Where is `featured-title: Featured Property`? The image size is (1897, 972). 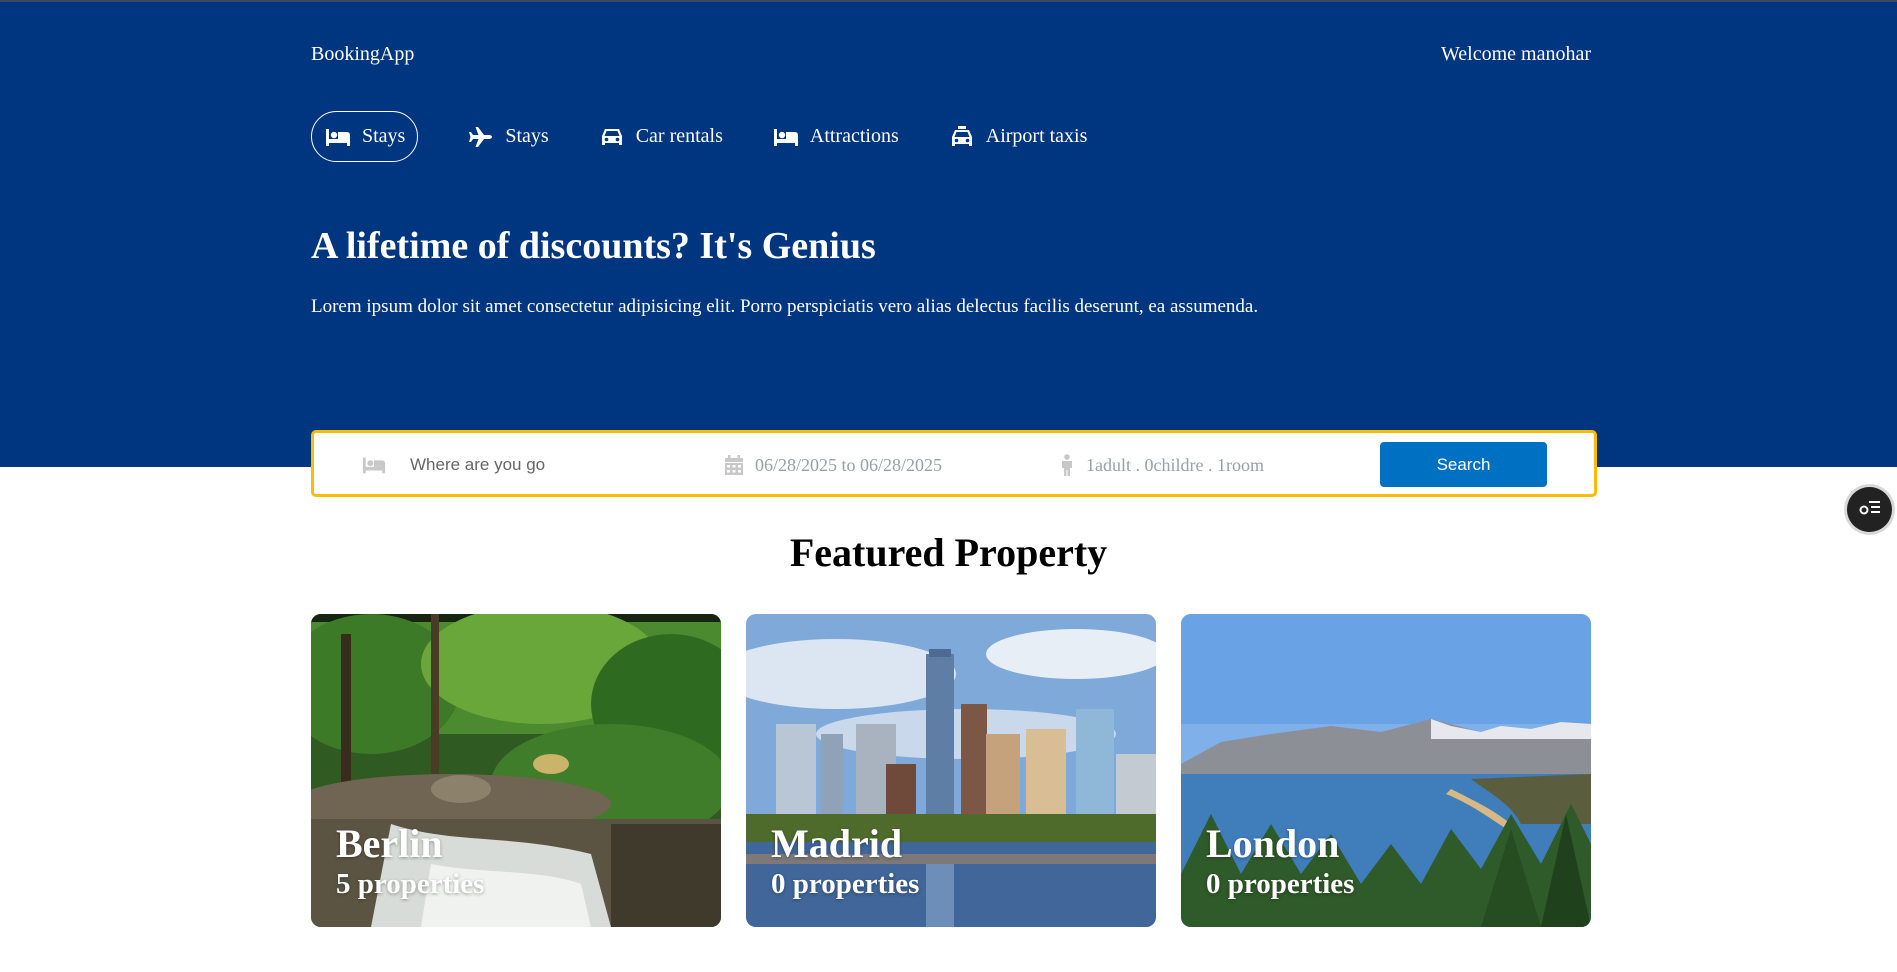
featured-title: Featured Property is located at coordinates (948, 552).